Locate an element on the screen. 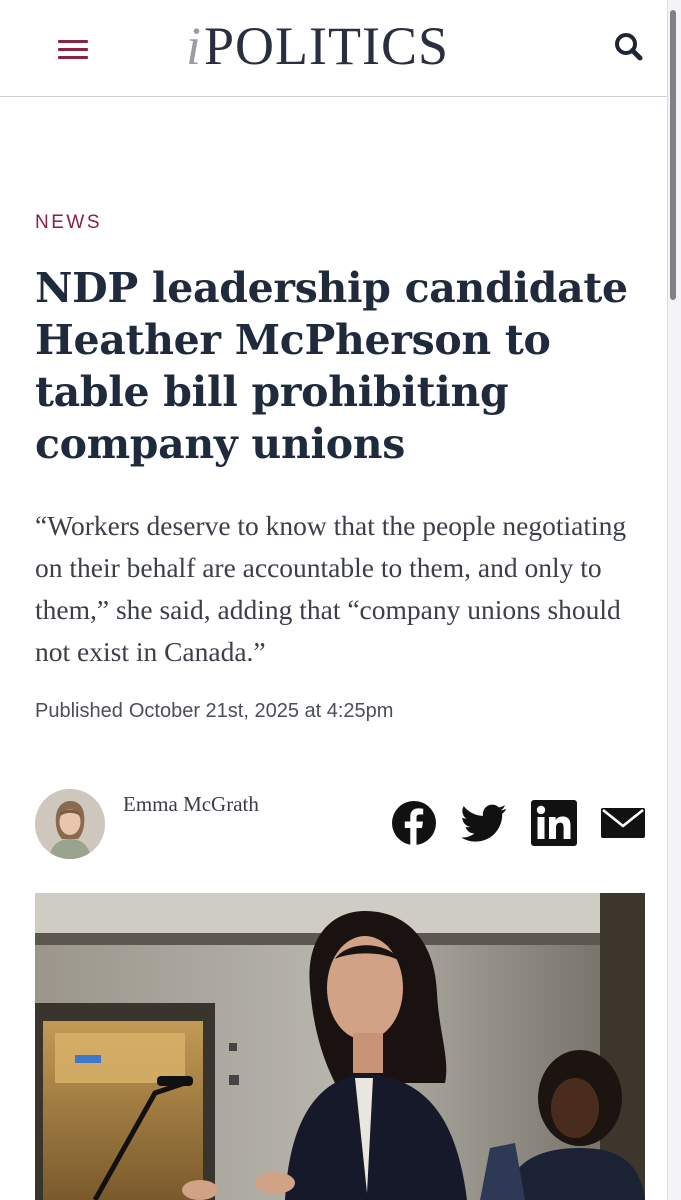  logo-text: POLITICS is located at coordinates (327, 46).